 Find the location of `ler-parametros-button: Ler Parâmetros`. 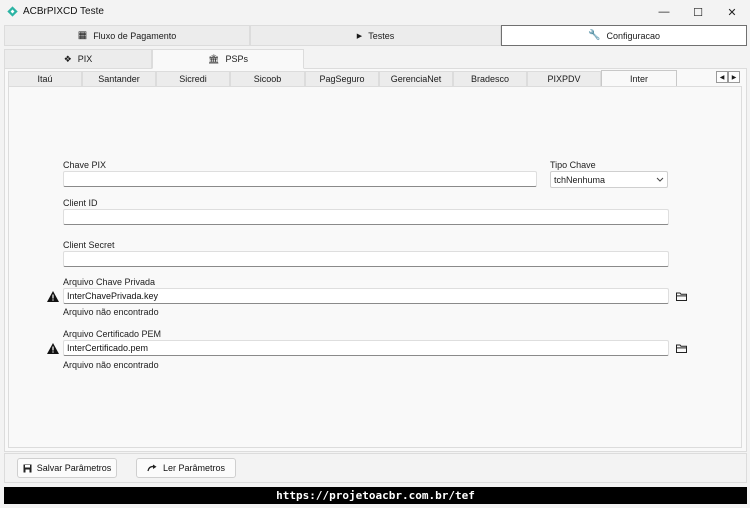

ler-parametros-button: Ler Parâmetros is located at coordinates (186, 468).